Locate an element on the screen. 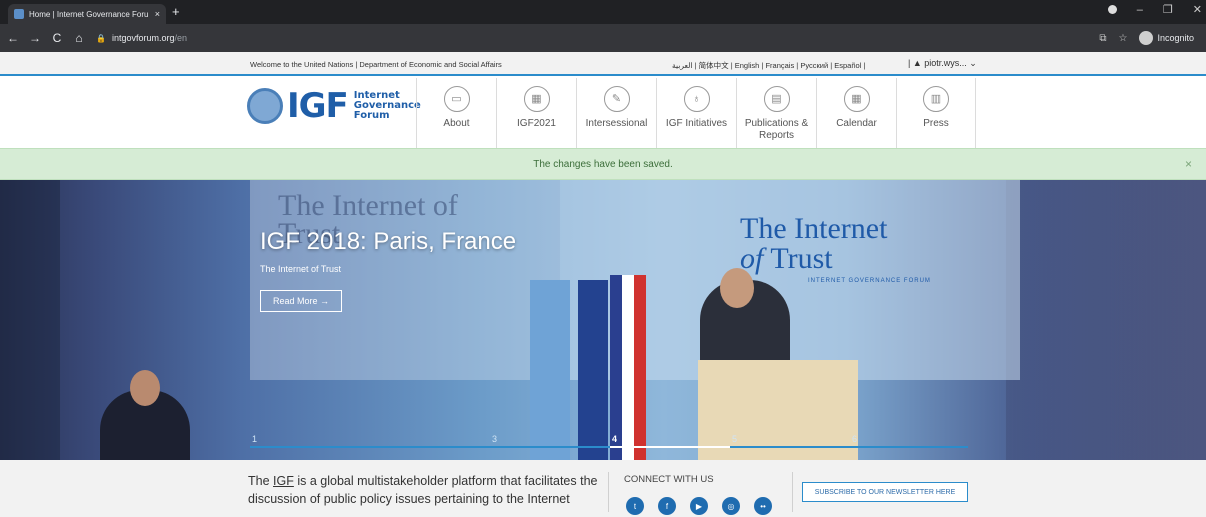 The image size is (1206, 517). slide-indicator-4: 4 is located at coordinates (670, 442).